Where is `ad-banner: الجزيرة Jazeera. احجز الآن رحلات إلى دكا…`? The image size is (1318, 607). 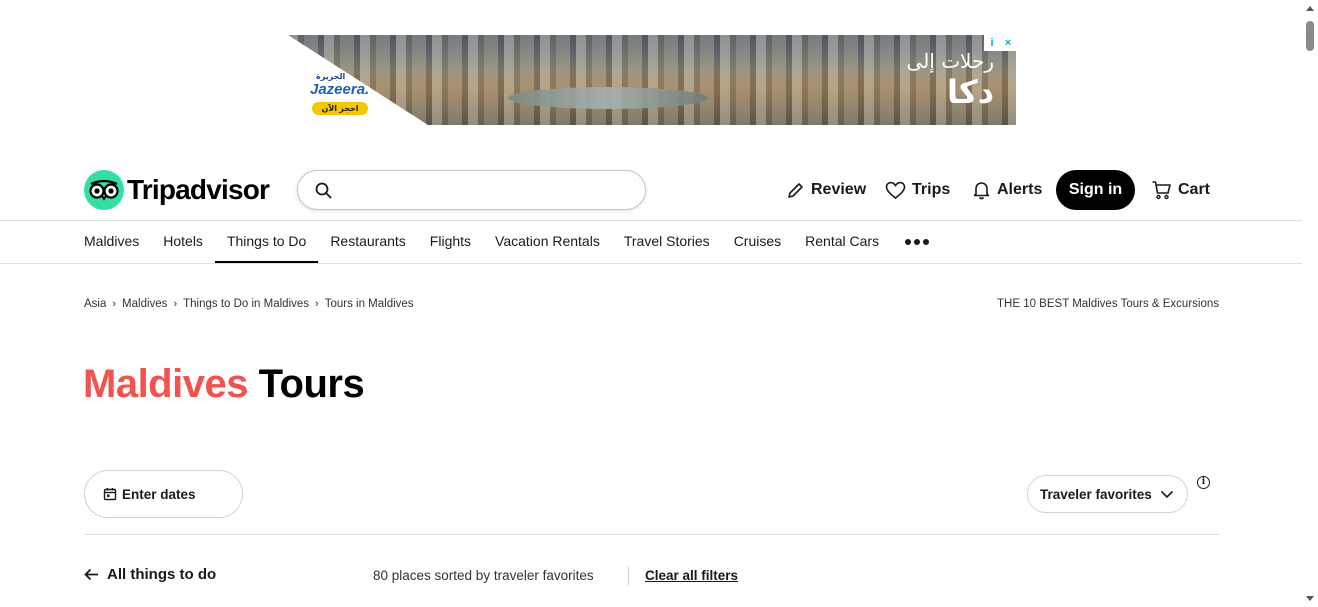 ad-banner: الجزيرة Jazeera. احجز الآن رحلات إلى دكا… is located at coordinates (652, 80).